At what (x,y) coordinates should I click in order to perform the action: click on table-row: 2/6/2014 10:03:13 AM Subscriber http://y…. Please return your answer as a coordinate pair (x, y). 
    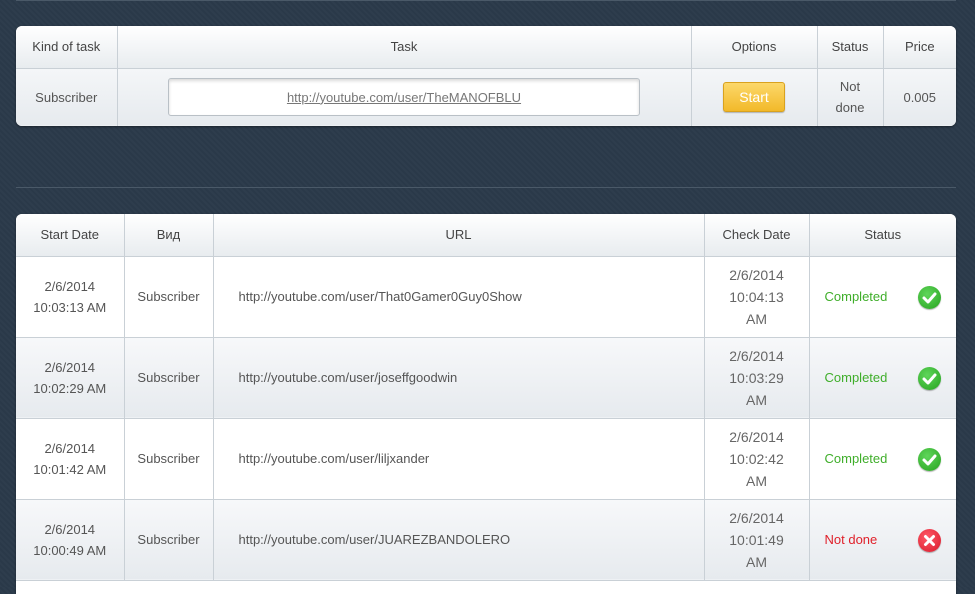
    Looking at the image, I should click on (486, 297).